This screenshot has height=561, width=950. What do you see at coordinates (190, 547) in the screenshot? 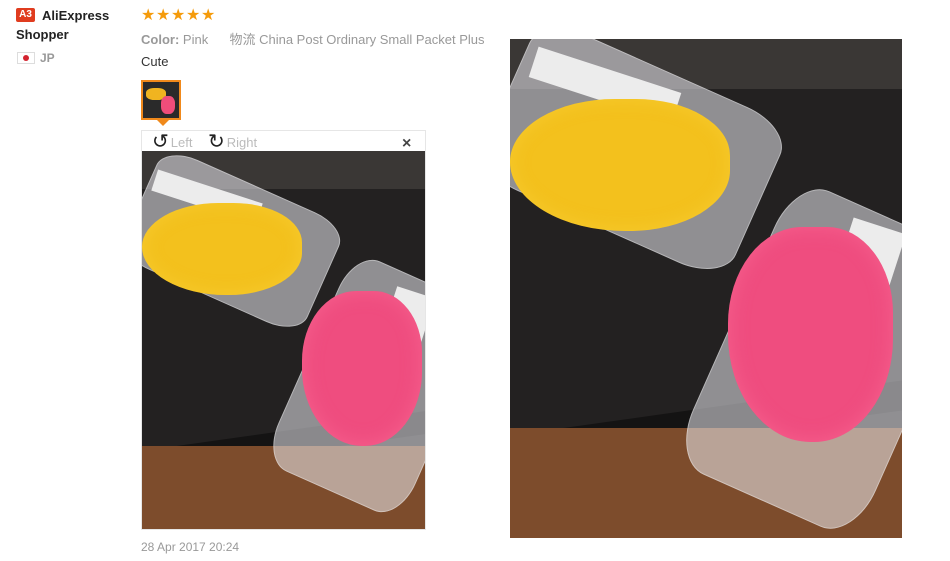
I see `review-date: 28 Apr 2017 20:24` at bounding box center [190, 547].